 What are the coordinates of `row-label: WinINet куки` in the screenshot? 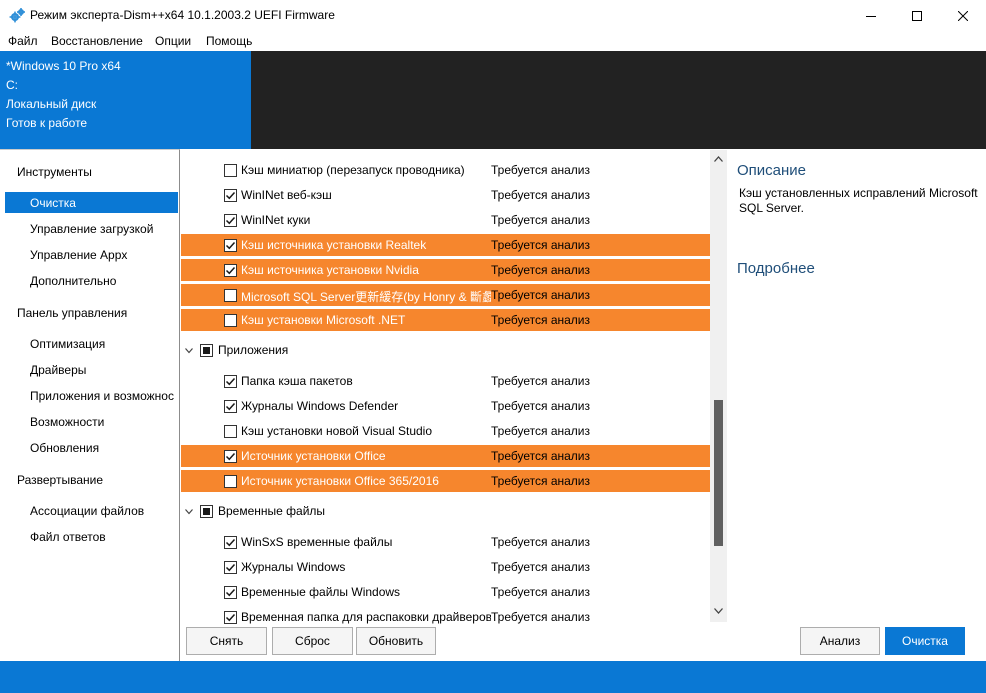 It's located at (276, 220).